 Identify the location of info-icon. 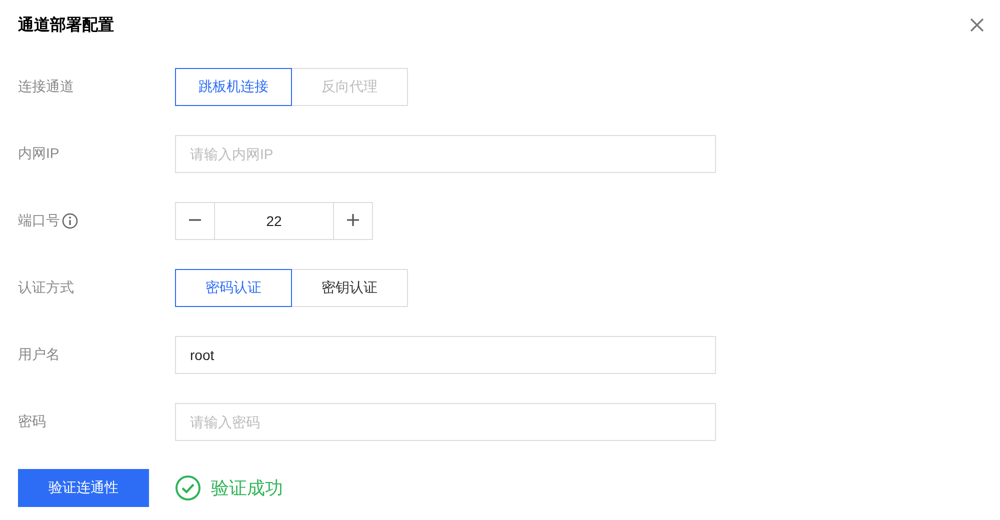
(70, 221).